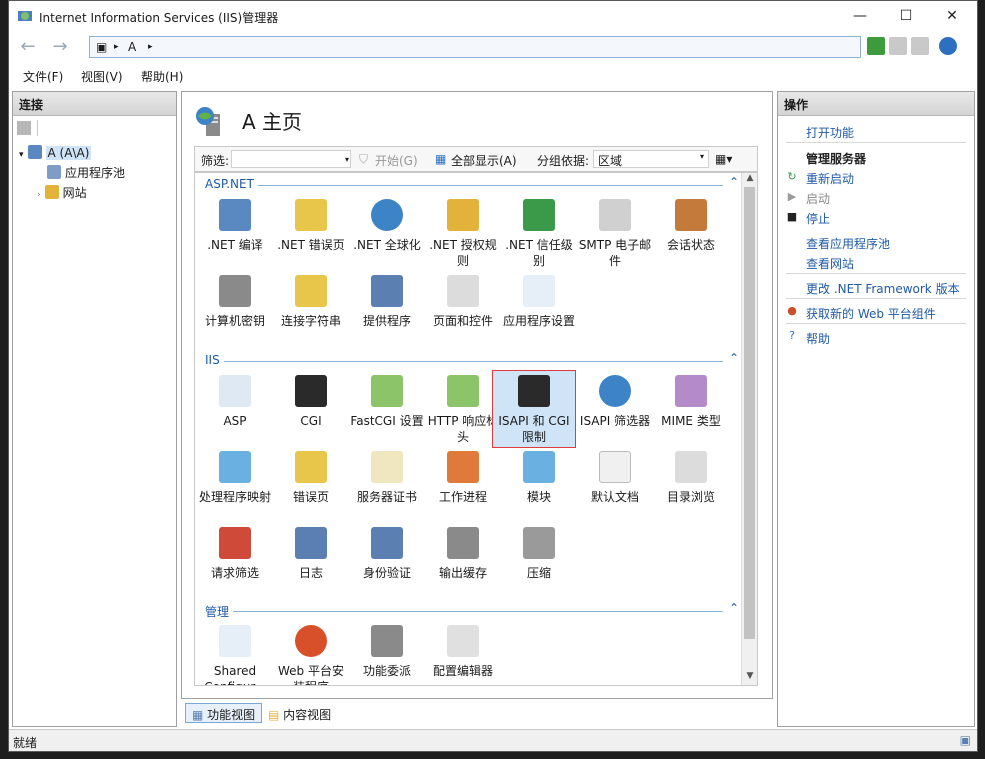  I want to click on action-view-sites: 查看网站, so click(830, 263).